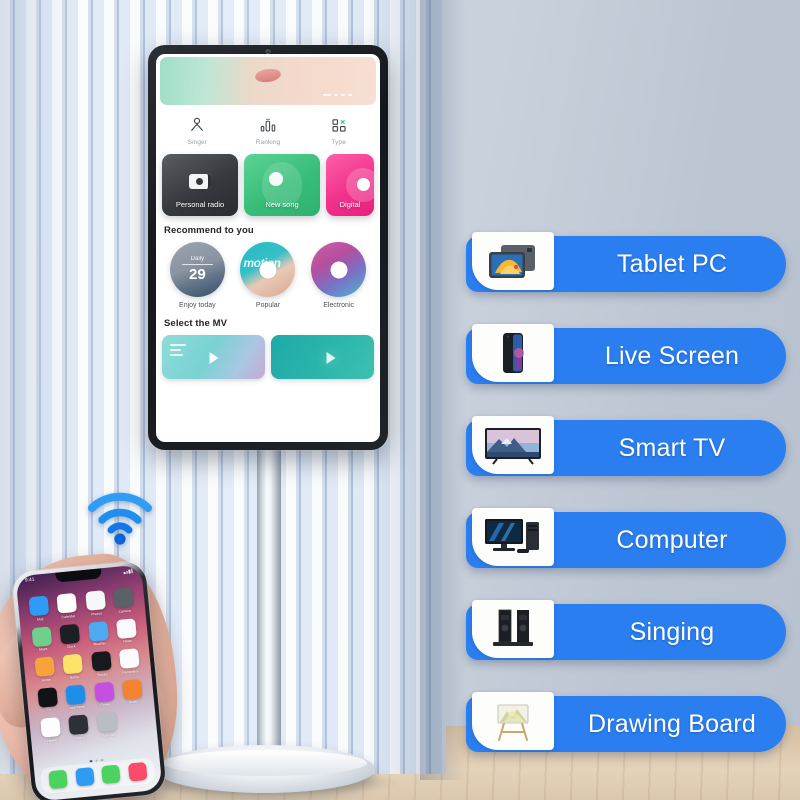  Describe the element at coordinates (209, 230) in the screenshot. I see `recommend-heading: Recommend to you` at that location.